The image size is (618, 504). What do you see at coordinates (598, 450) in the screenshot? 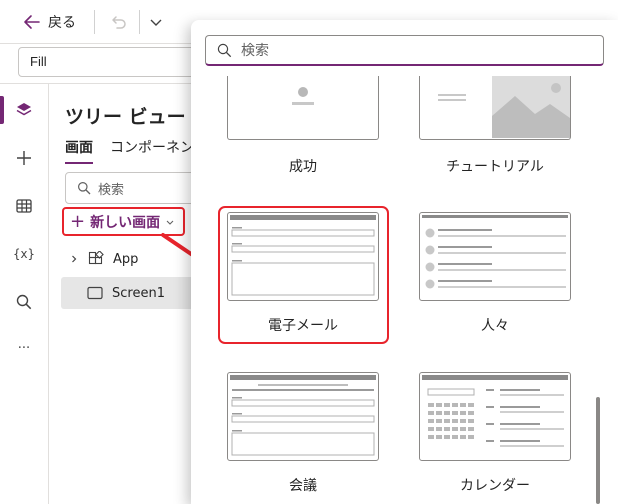
I see `flyout-scrollbar` at bounding box center [598, 450].